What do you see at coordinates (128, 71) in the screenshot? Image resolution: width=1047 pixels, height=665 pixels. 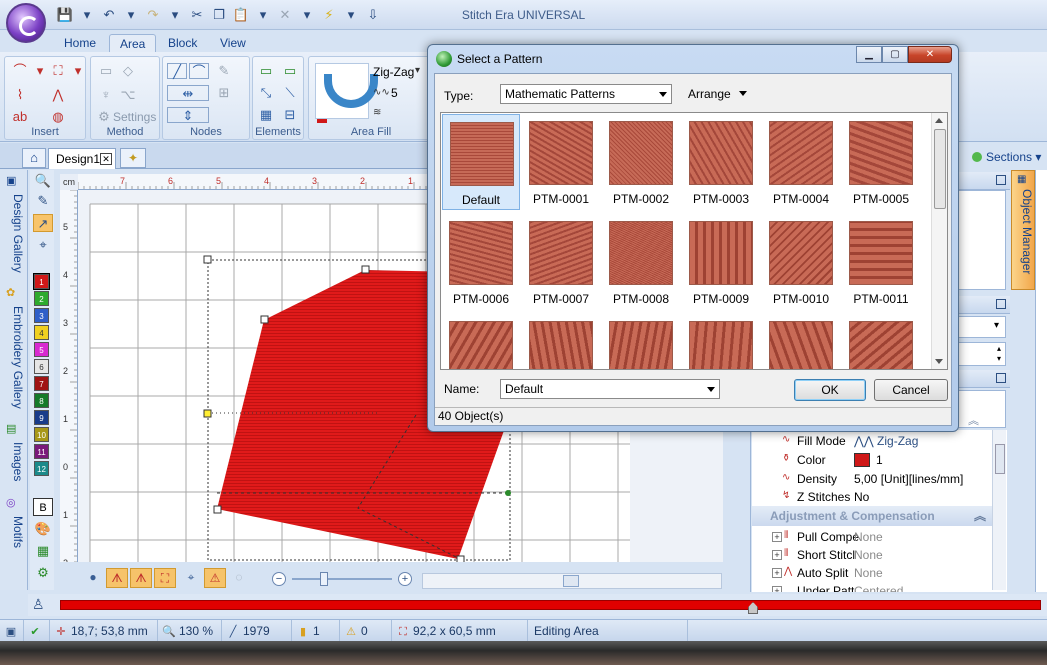 I see `method-shapes-icon: ◇` at bounding box center [128, 71].